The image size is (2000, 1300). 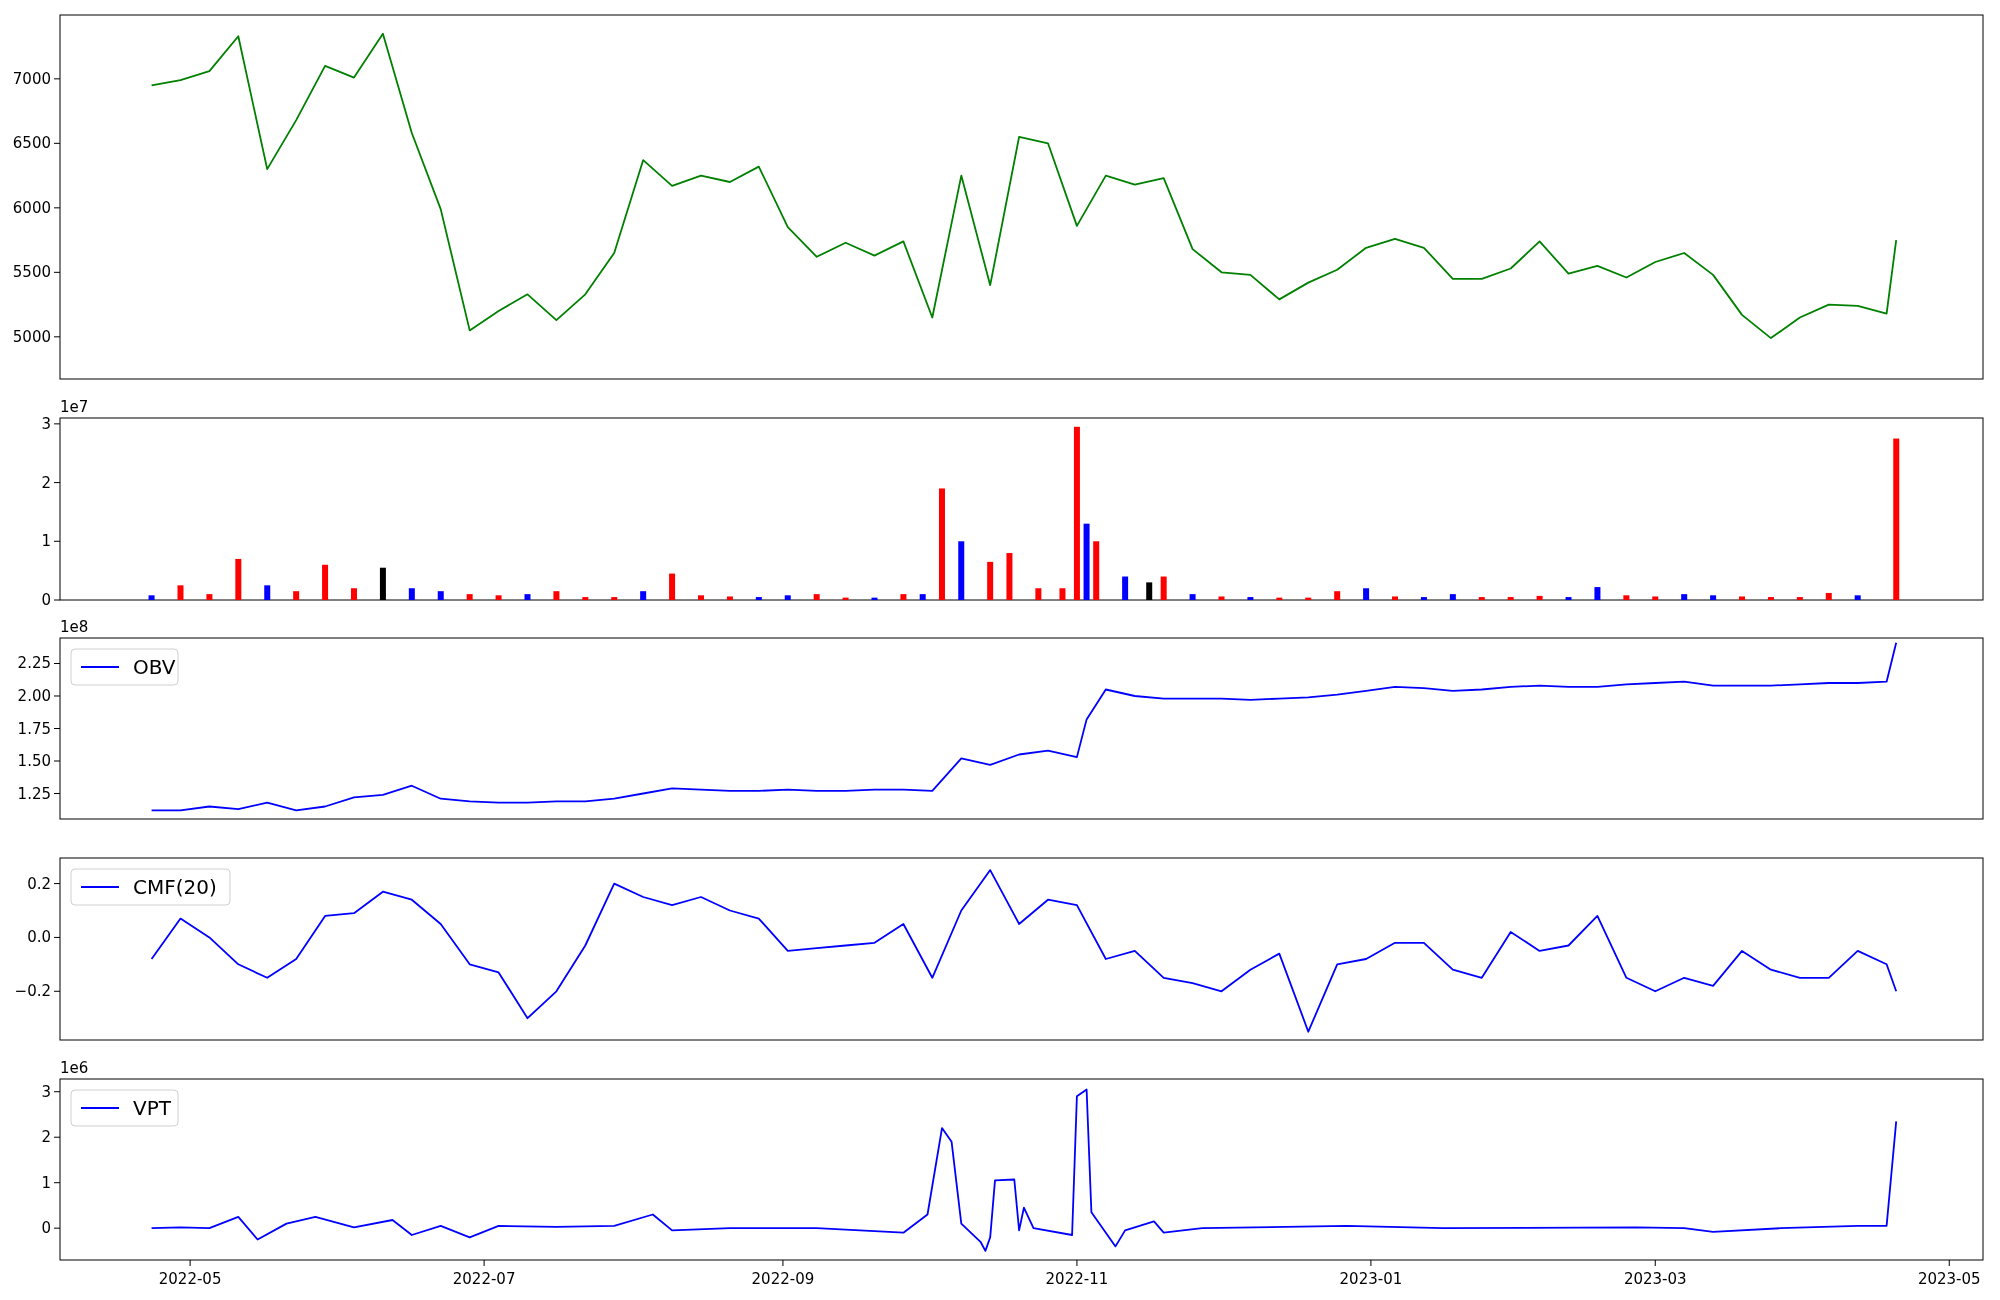 I want to click on y-tick-label: 6000, so click(x=31, y=207).